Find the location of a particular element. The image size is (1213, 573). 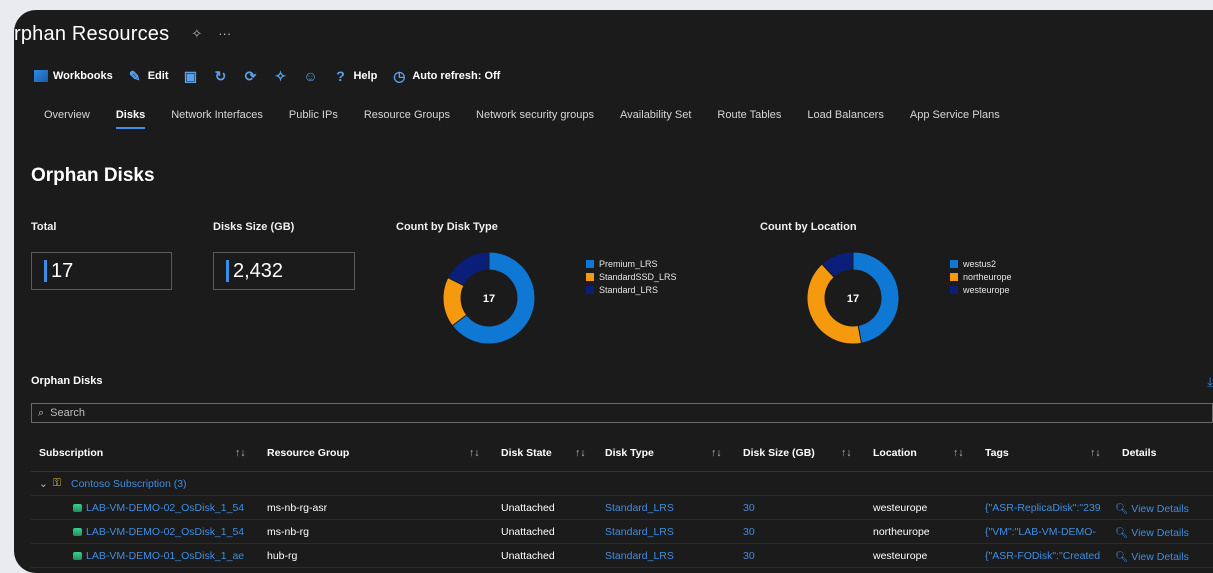

search-icon: ⌕ is located at coordinates (41, 412).